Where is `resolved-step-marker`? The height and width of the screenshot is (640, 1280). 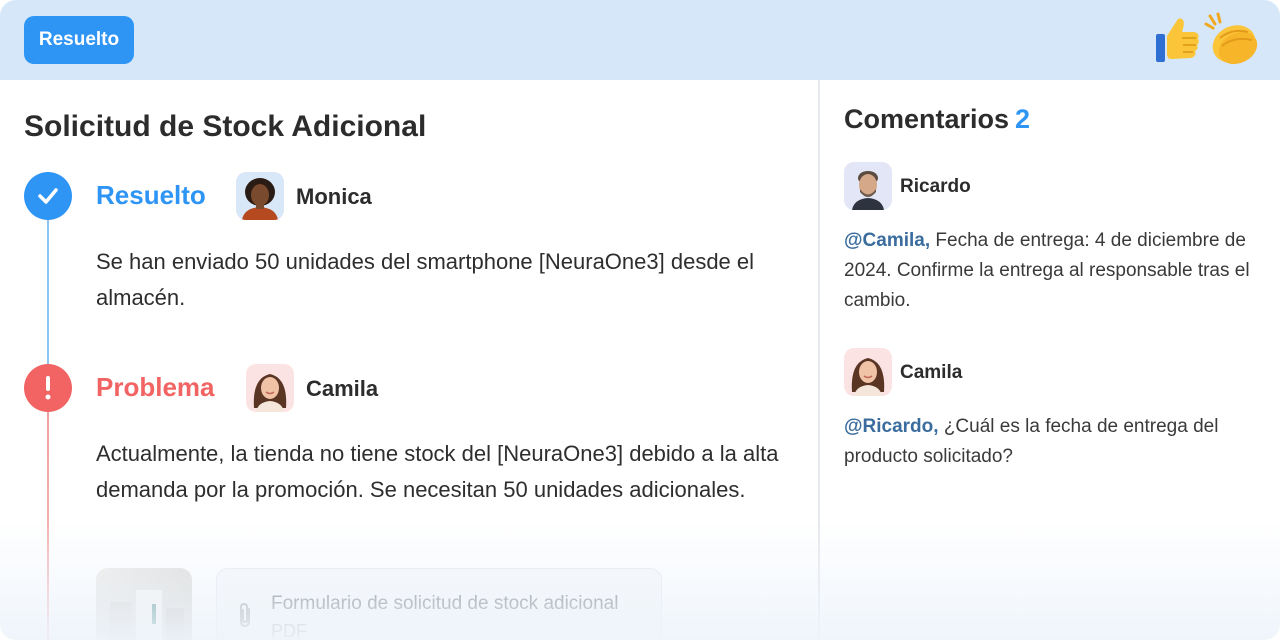 resolved-step-marker is located at coordinates (48, 196).